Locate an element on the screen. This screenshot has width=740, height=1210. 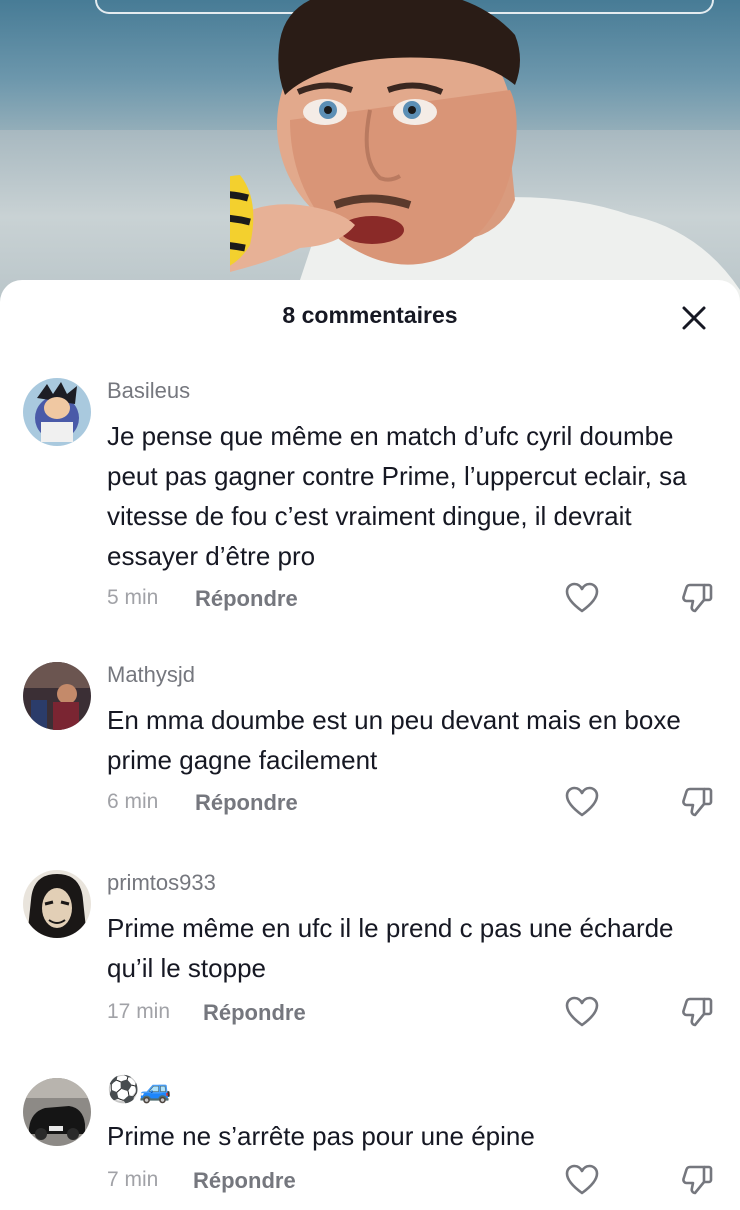
comment-timestamp: 17 min is located at coordinates (139, 1011).